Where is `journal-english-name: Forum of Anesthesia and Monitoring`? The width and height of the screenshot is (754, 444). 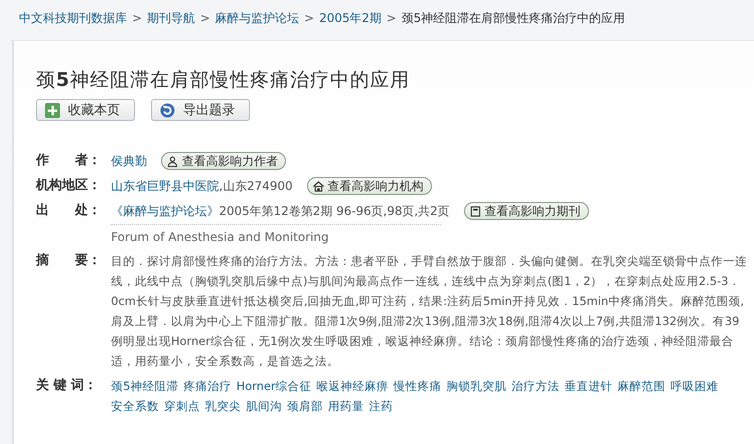 journal-english-name: Forum of Anesthesia and Monitoring is located at coordinates (276, 235).